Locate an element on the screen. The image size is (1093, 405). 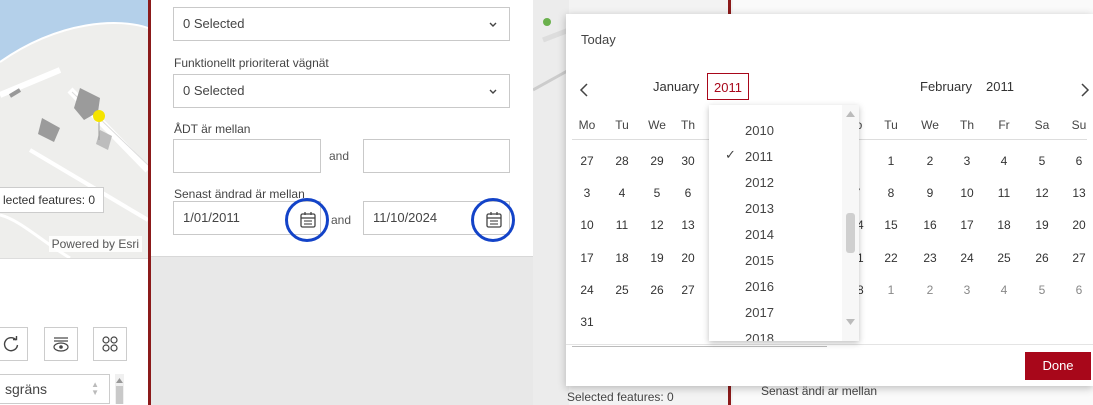
date-to-value: 11/10/2024 is located at coordinates (405, 217).